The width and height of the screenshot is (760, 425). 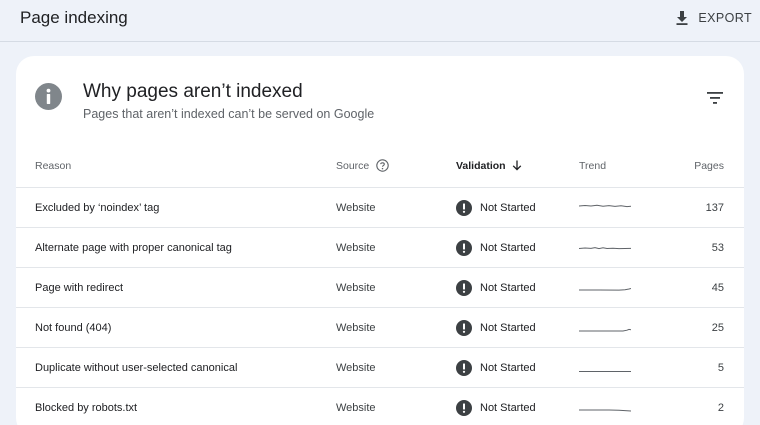 I want to click on top-bar: Page indexing EXPORT, so click(x=380, y=21).